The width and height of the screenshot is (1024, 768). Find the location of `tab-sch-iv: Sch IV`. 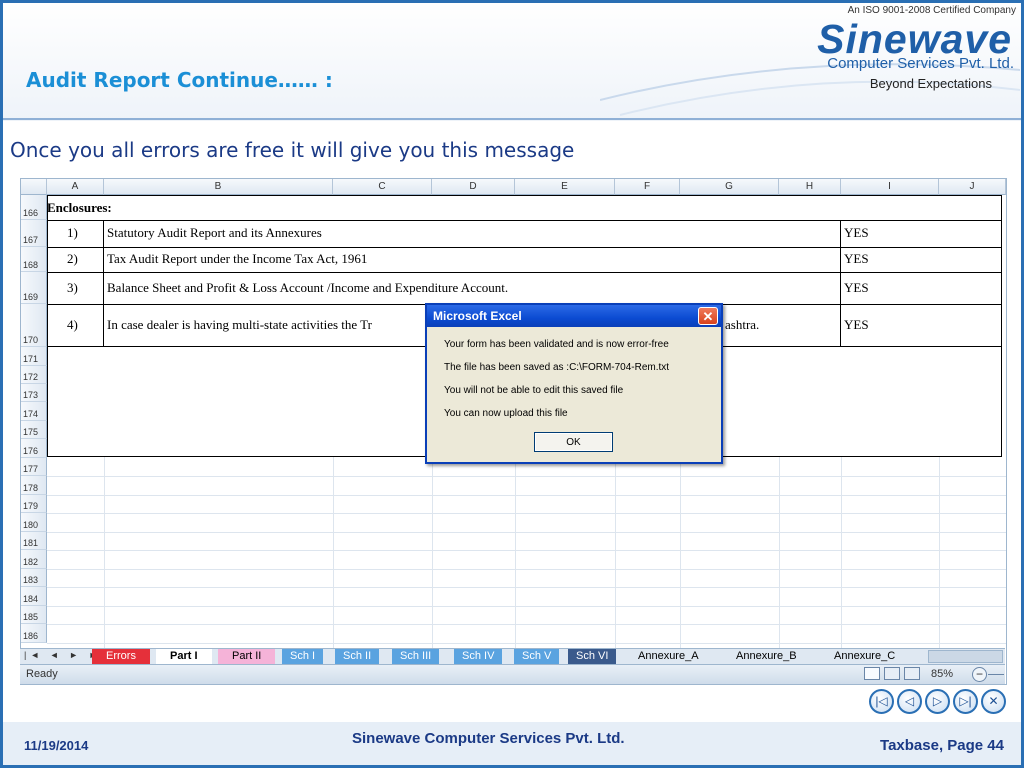

tab-sch-iv: Sch IV is located at coordinates (478, 656).